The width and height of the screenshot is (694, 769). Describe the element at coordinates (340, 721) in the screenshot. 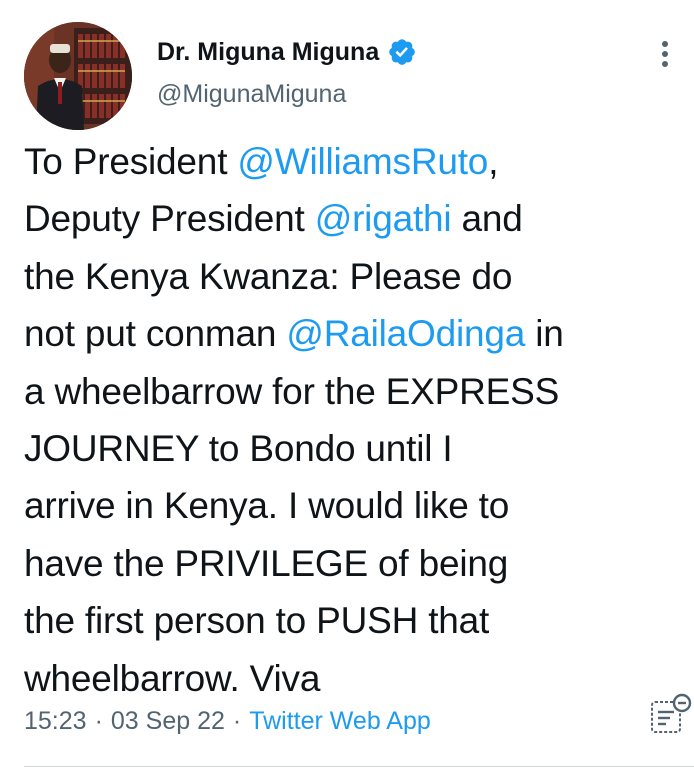

I see `tweet-source-link: Twitter Web App` at that location.